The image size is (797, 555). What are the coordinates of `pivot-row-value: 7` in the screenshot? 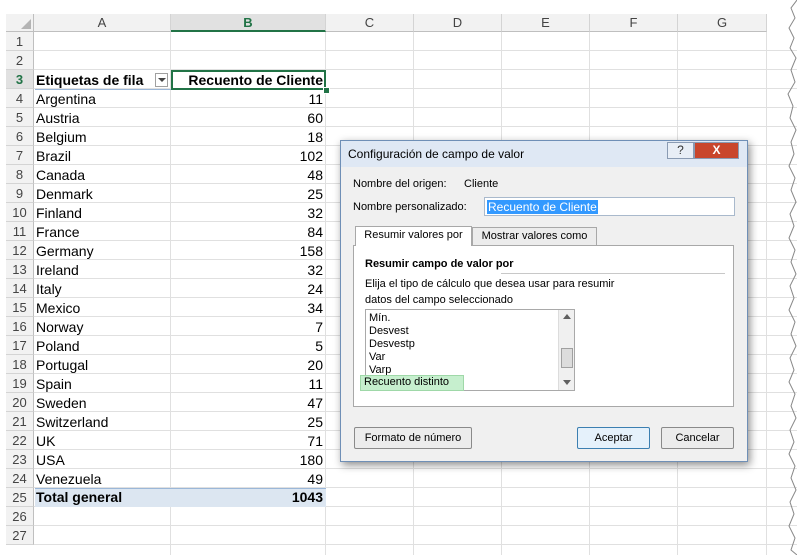 It's located at (247, 327).